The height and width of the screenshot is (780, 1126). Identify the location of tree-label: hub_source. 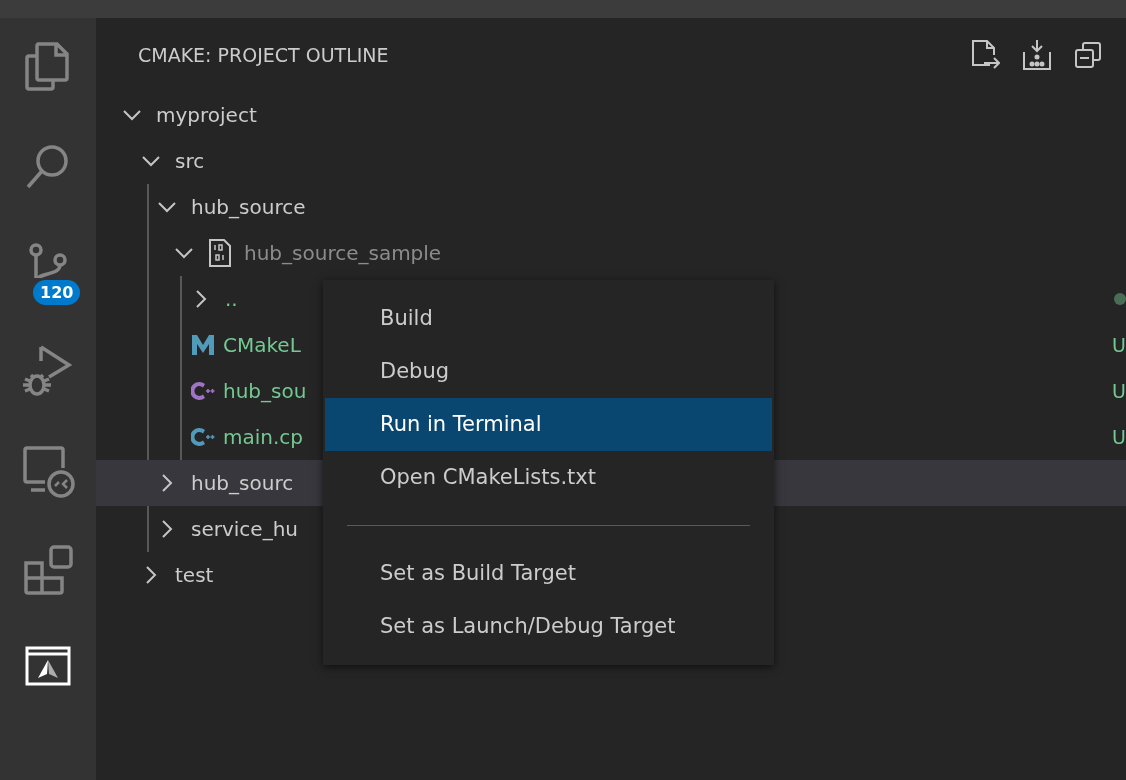
(248, 207).